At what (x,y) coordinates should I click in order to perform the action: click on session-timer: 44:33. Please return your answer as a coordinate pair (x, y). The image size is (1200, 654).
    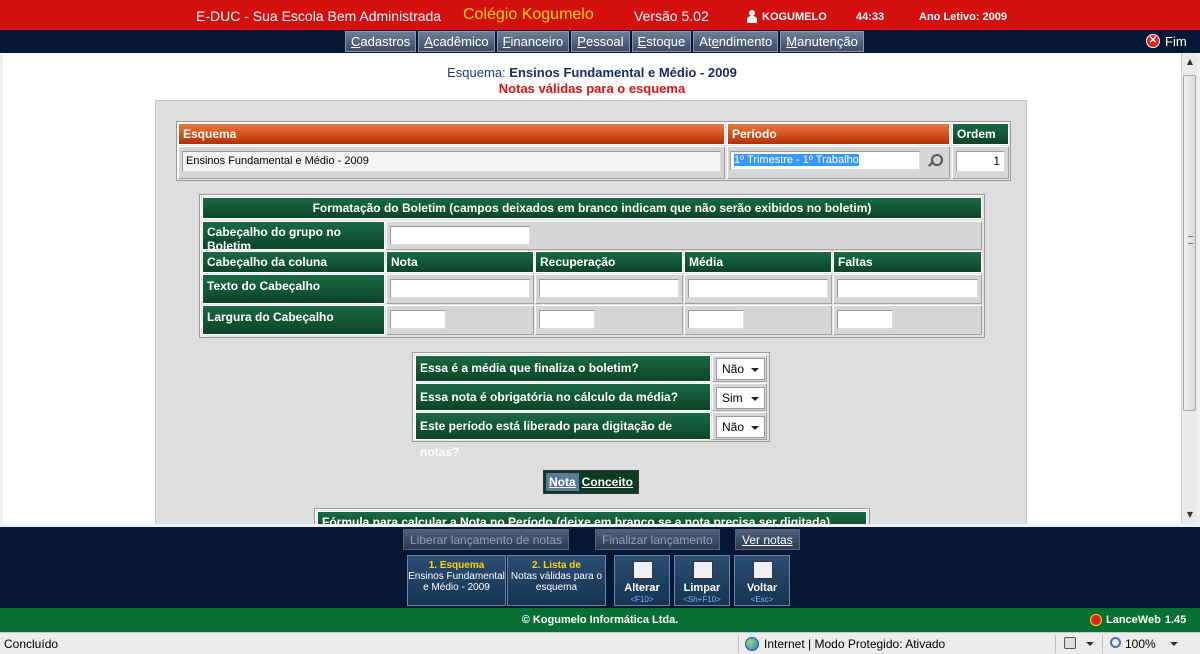
    Looking at the image, I should click on (870, 17).